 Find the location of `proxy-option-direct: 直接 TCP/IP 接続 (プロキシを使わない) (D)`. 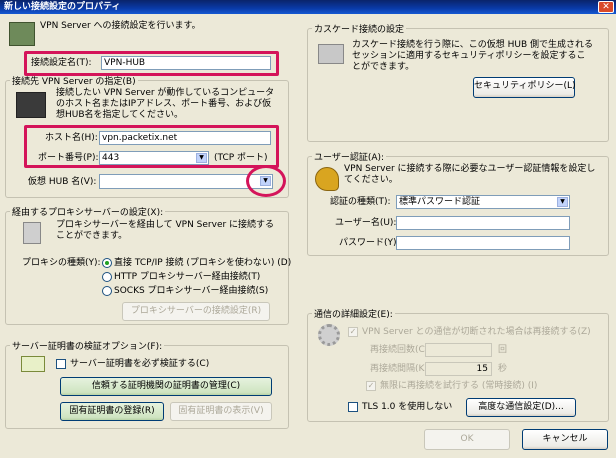

proxy-option-direct: 直接 TCP/IP 接続 (プロキシを使わない) (D) is located at coordinates (202, 263).